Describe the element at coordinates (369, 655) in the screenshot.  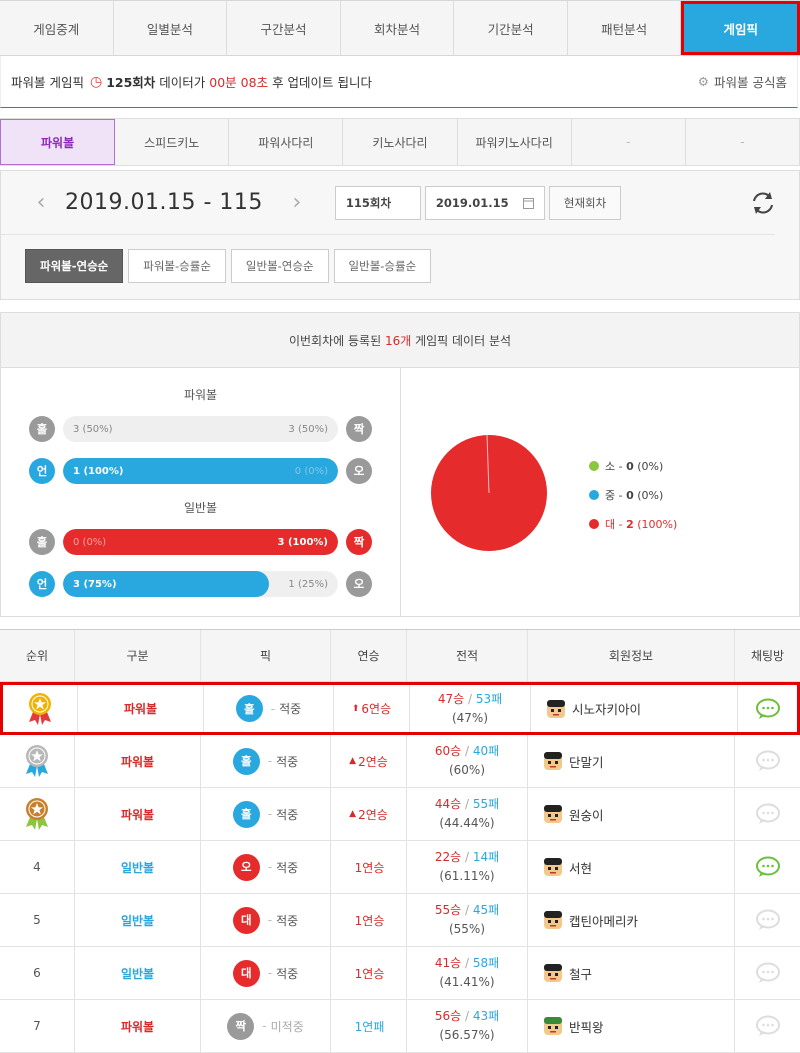
I see `col-streak: 연승` at that location.